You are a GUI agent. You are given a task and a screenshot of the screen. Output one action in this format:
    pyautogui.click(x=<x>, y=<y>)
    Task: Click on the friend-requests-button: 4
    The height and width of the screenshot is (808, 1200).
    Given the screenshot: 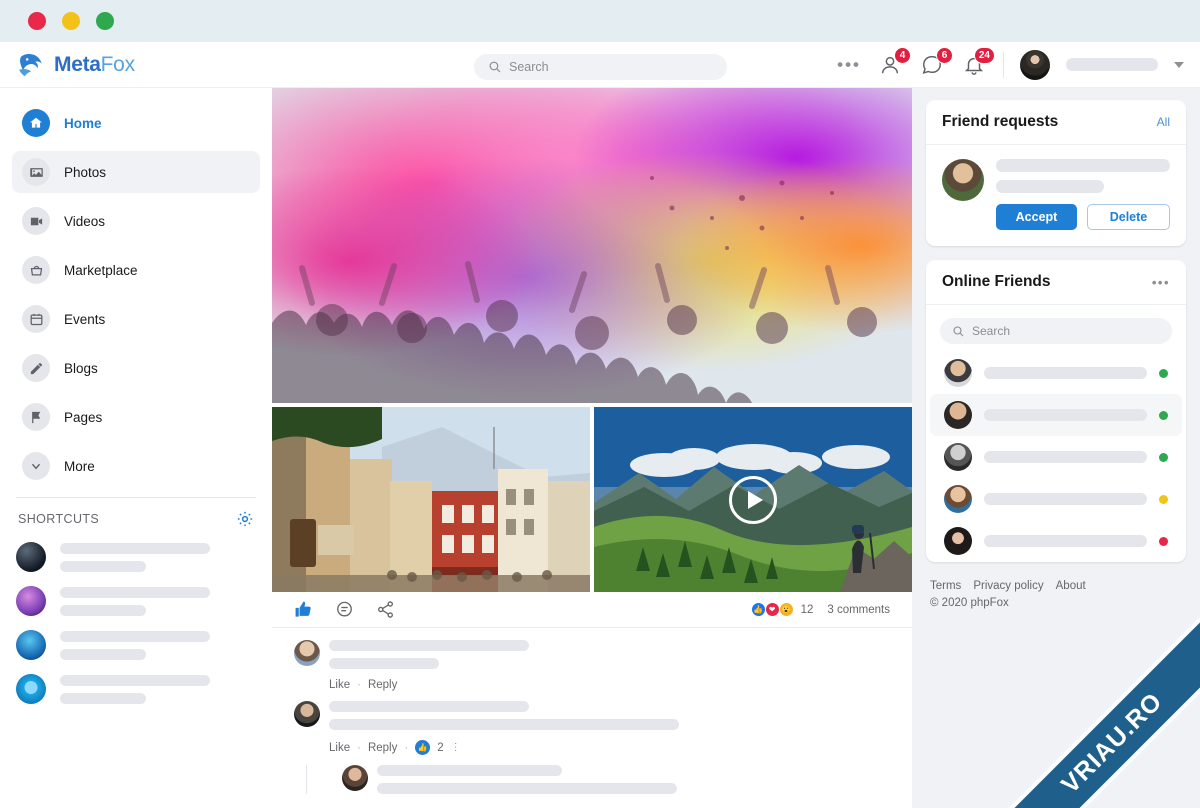 What is the action you would take?
    pyautogui.click(x=894, y=62)
    